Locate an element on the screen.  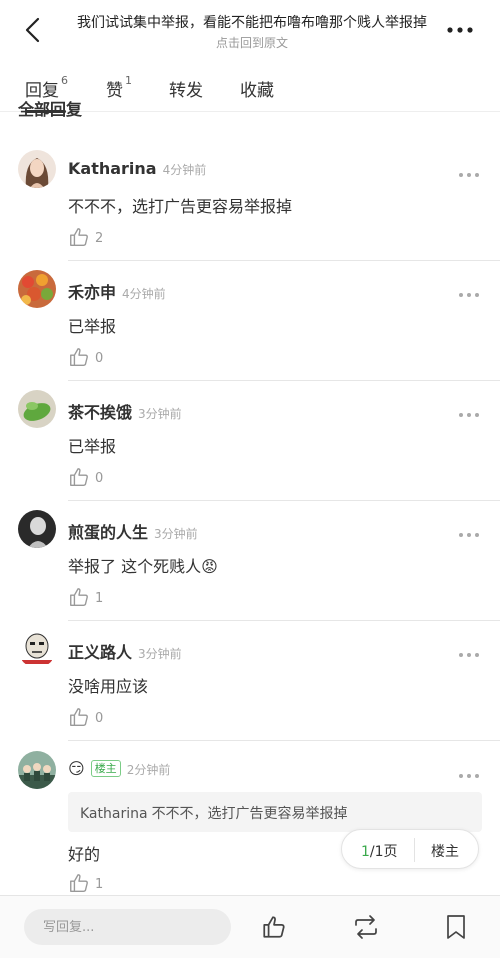
username: 😏 楼主 2分钟前 is located at coordinates (119, 768).